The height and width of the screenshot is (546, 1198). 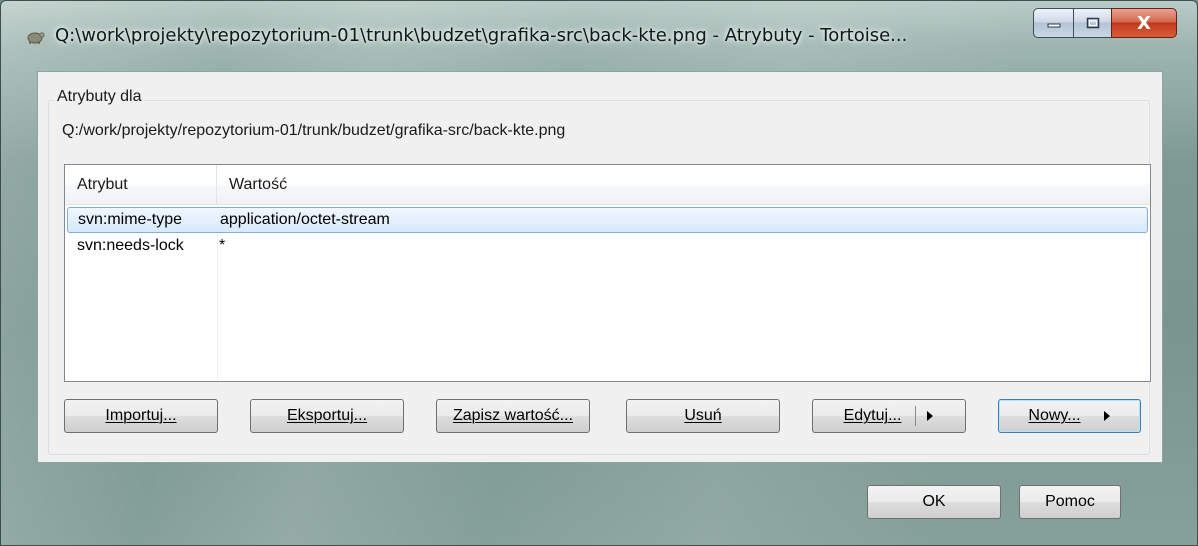 What do you see at coordinates (99, 97) in the screenshot?
I see `groupbox-label: Atrybuty dla` at bounding box center [99, 97].